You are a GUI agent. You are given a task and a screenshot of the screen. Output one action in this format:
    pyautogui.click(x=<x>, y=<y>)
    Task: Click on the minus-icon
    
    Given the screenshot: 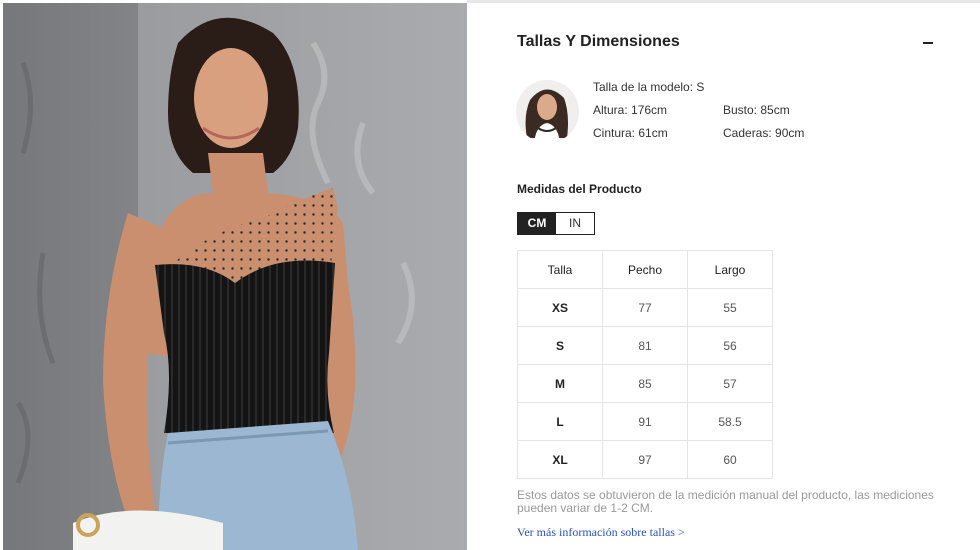 What is the action you would take?
    pyautogui.click(x=928, y=43)
    